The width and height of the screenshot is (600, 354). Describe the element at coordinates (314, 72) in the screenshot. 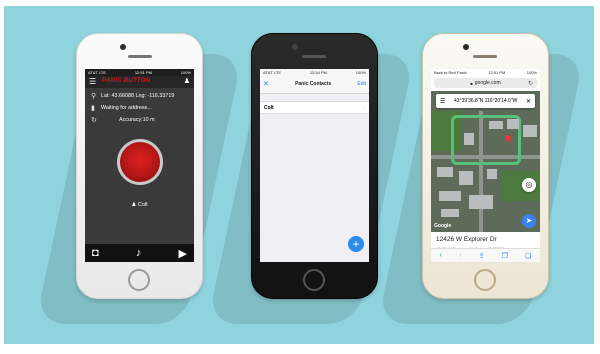

I see `status-bar: AT&T LTE 12:54 PM 100%` at that location.